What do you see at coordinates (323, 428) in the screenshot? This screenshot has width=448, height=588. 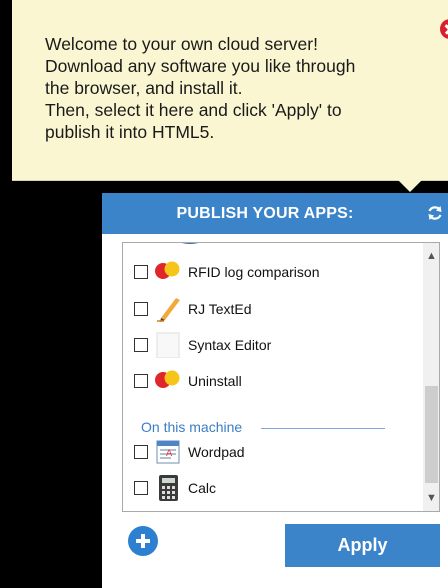 I see `section-divider` at bounding box center [323, 428].